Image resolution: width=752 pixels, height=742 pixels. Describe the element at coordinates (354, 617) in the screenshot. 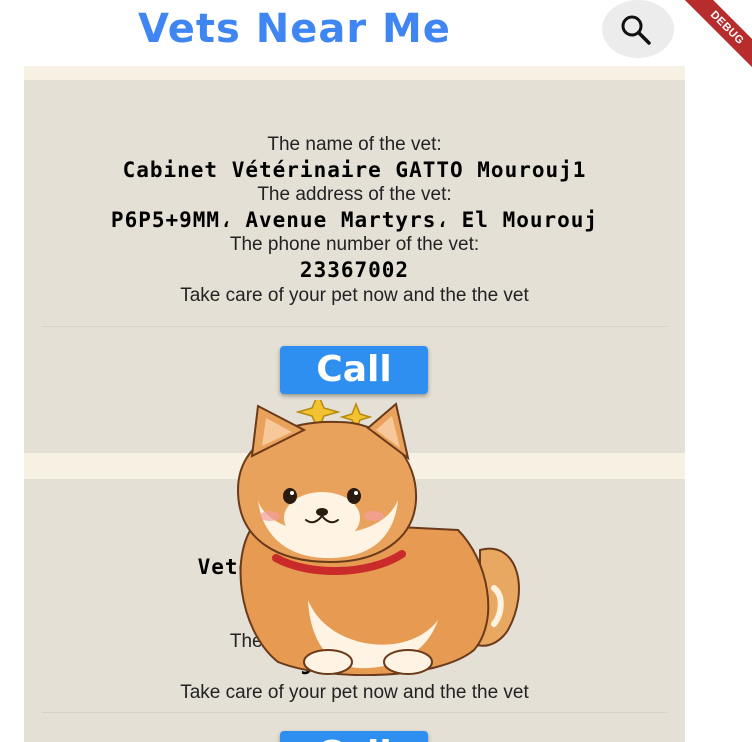

I see `vet-address: Tunis` at that location.